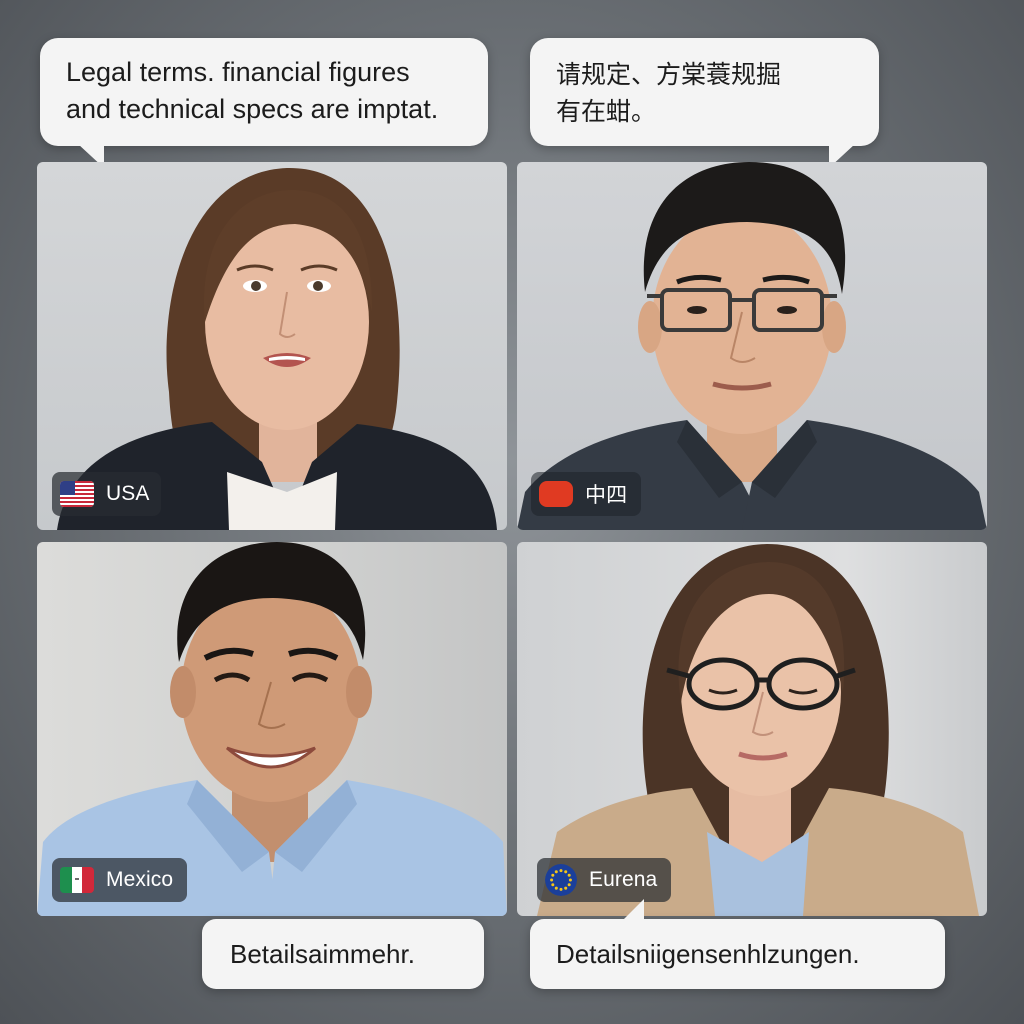 The width and height of the screenshot is (1024, 1024). What do you see at coordinates (623, 879) in the screenshot?
I see `participant-label: Eurena` at bounding box center [623, 879].